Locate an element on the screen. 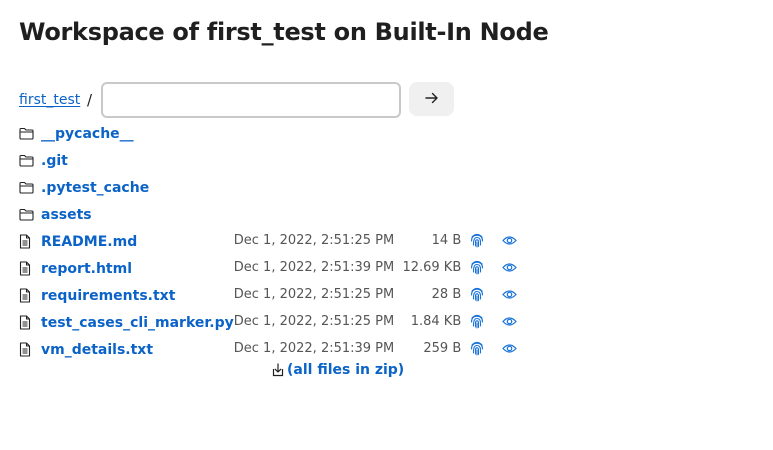  breadcrumb-root-link: first_test is located at coordinates (49, 100).